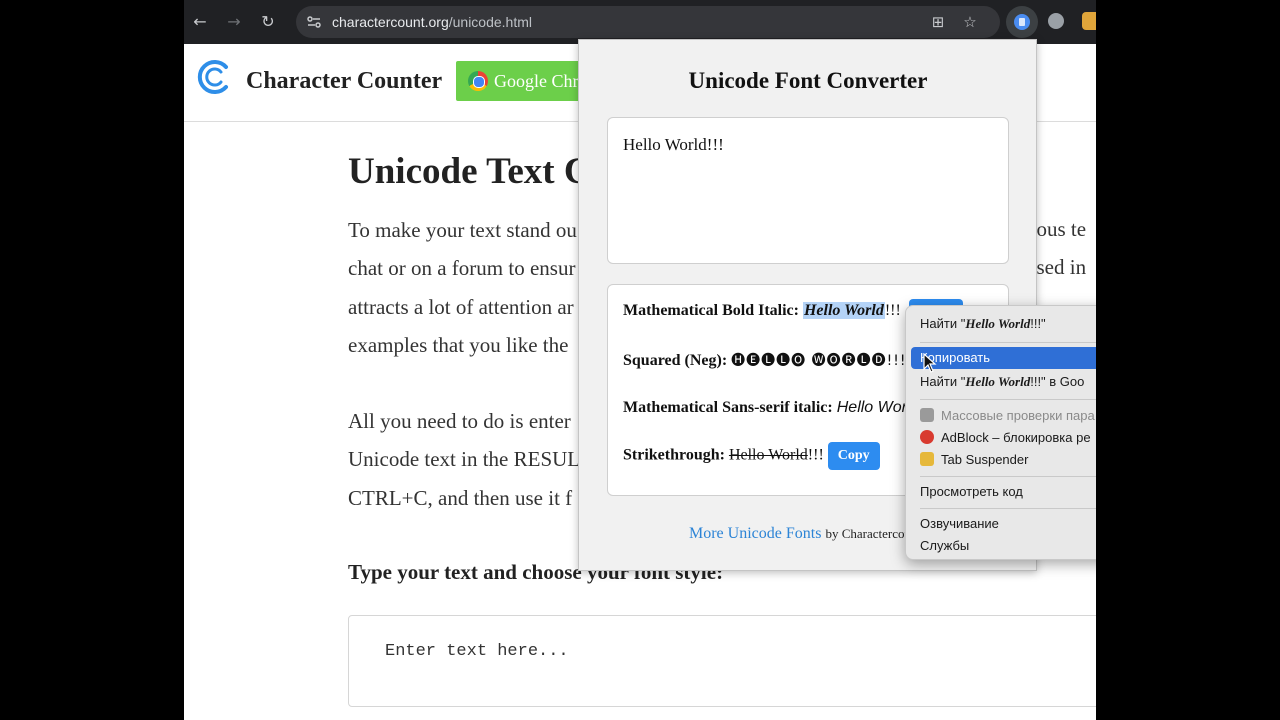 The width and height of the screenshot is (1280, 720). Describe the element at coordinates (755, 533) in the screenshot. I see `more-unicode-fonts-link: More Unicode Fonts` at that location.